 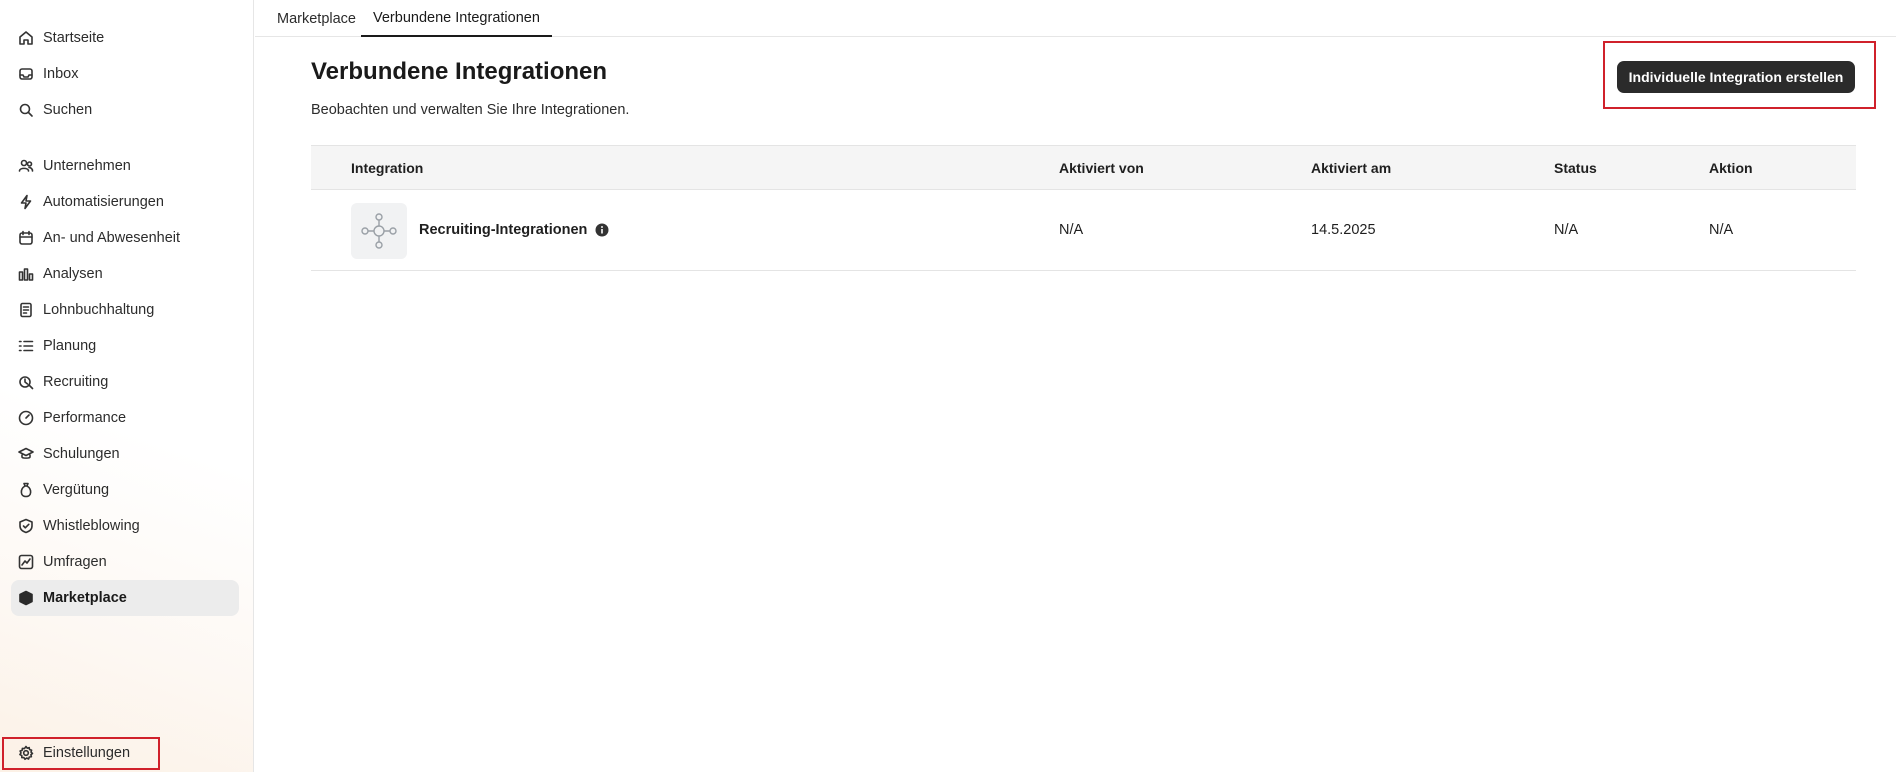 What do you see at coordinates (112, 238) in the screenshot?
I see `sidebar-item-label: An- und Abwesenheit` at bounding box center [112, 238].